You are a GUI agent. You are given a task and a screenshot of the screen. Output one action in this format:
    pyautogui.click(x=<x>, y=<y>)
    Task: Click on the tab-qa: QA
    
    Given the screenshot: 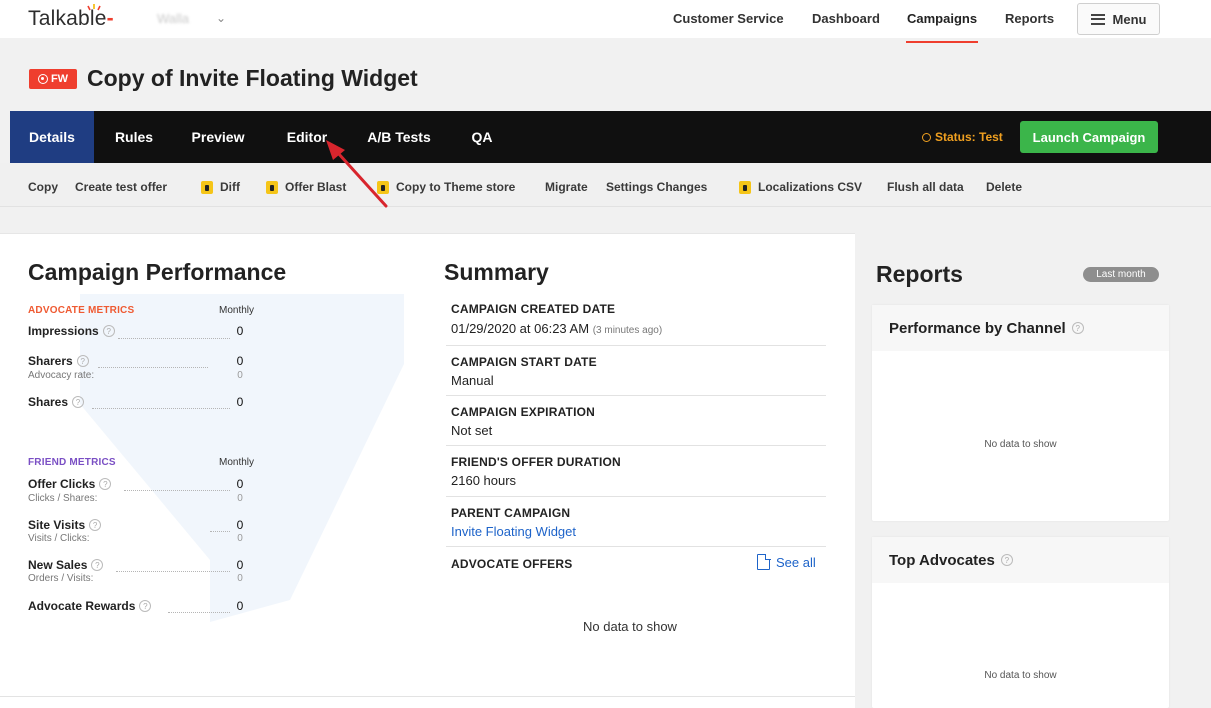 What is the action you would take?
    pyautogui.click(x=482, y=137)
    